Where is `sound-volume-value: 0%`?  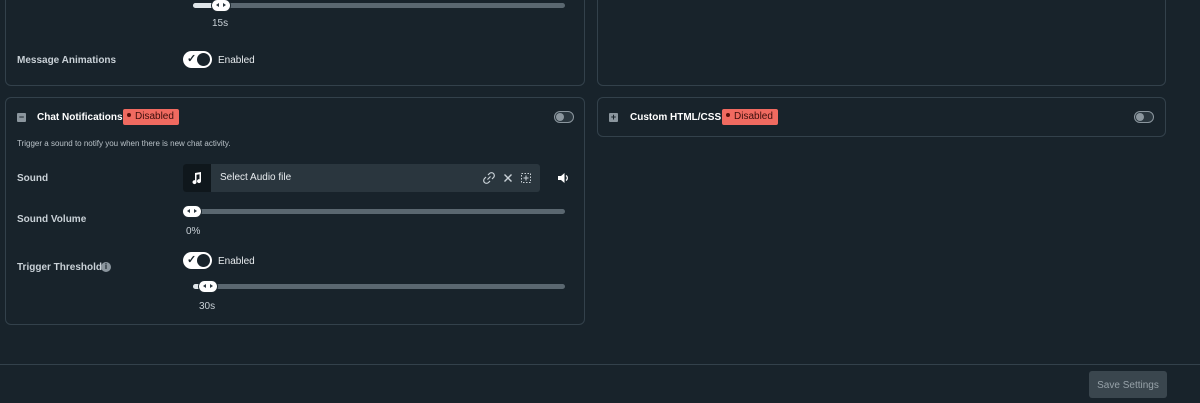 sound-volume-value: 0% is located at coordinates (193, 231).